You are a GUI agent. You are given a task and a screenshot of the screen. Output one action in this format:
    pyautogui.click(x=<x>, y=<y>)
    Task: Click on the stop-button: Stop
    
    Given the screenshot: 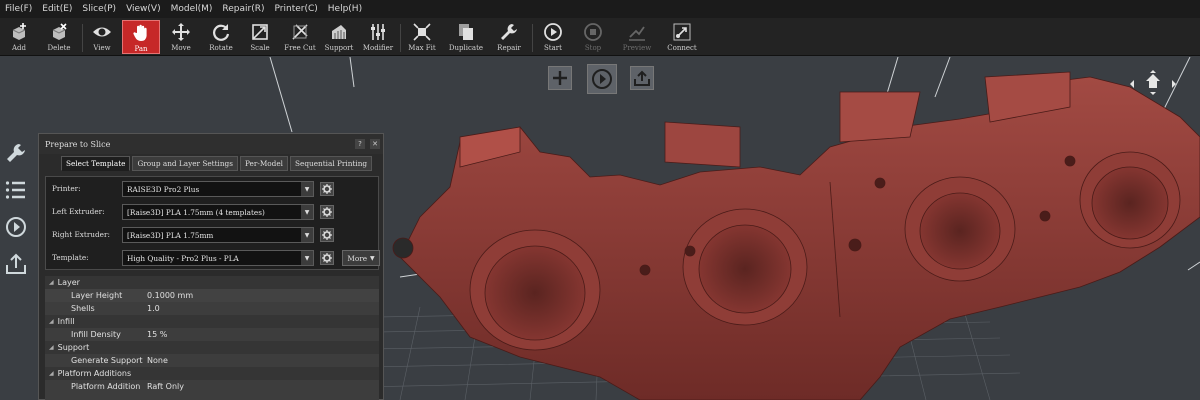 What is the action you would take?
    pyautogui.click(x=593, y=37)
    